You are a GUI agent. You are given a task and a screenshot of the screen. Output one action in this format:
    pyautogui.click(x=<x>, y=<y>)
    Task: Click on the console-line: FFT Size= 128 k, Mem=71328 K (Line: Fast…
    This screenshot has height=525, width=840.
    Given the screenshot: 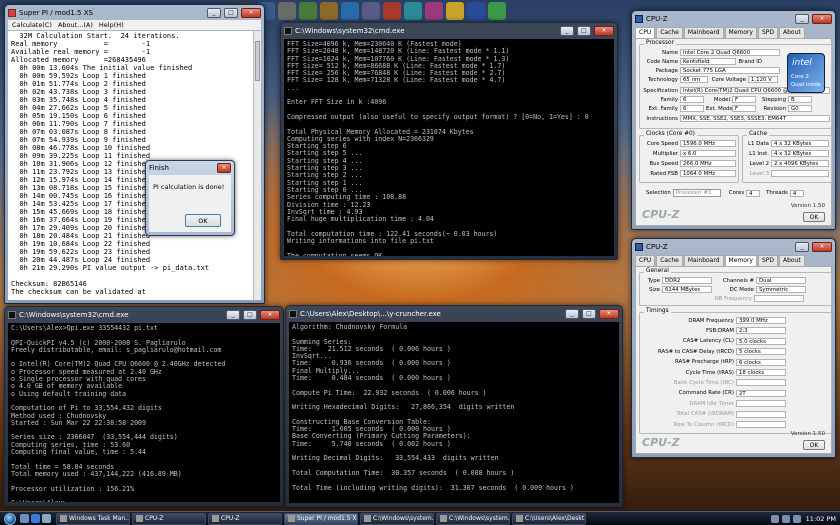 What is the action you would take?
    pyautogui.click(x=396, y=80)
    